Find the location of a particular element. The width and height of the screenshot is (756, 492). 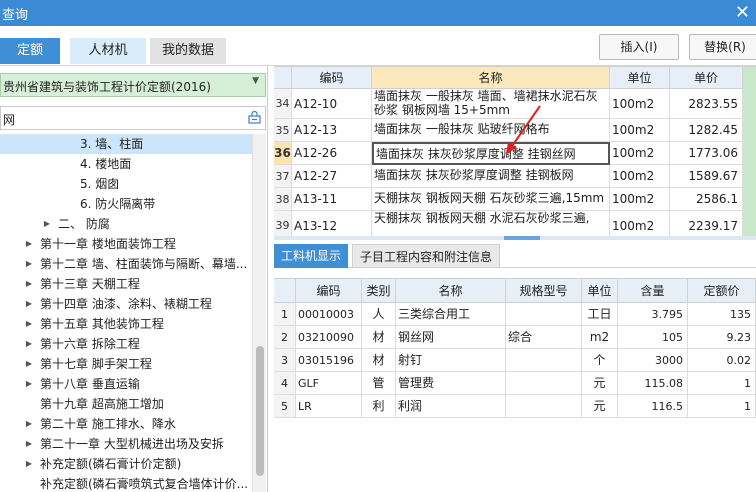

table-cell: 钢丝网 is located at coordinates (451, 337).